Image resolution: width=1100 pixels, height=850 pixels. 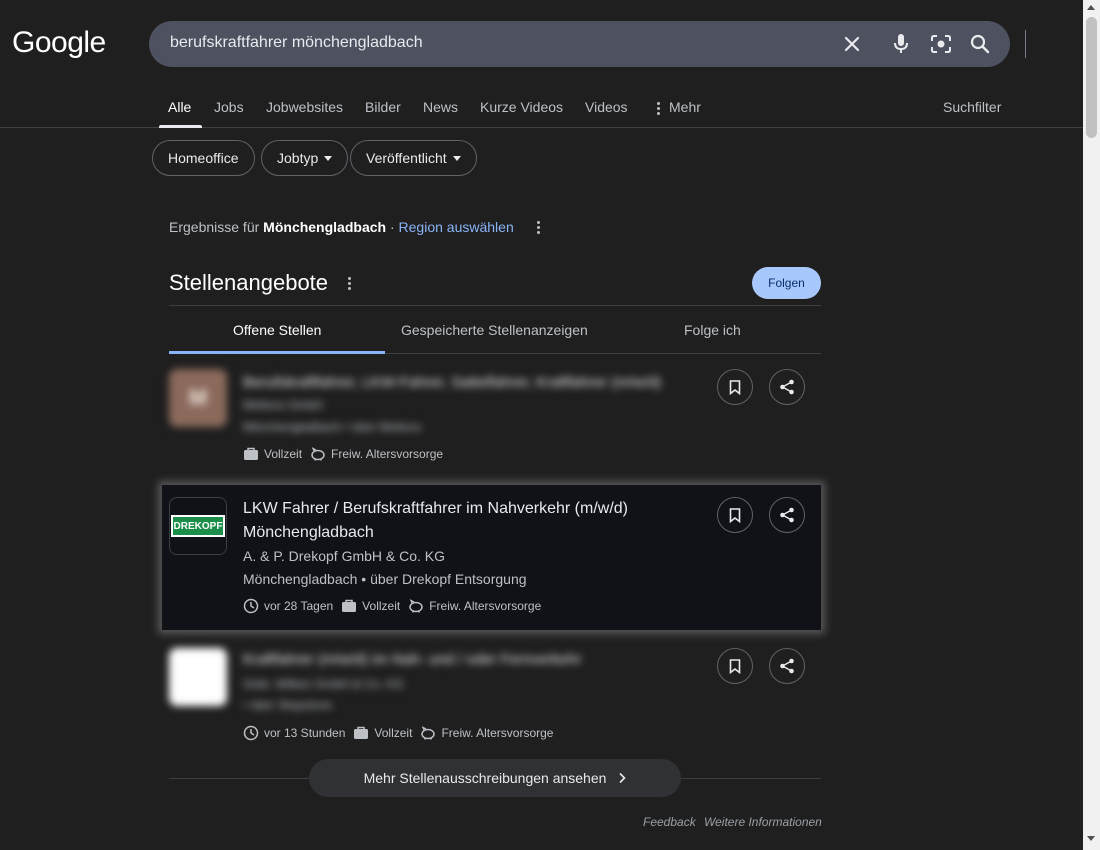 I want to click on job-meta-label: vor 13 Stunden, so click(x=305, y=733).